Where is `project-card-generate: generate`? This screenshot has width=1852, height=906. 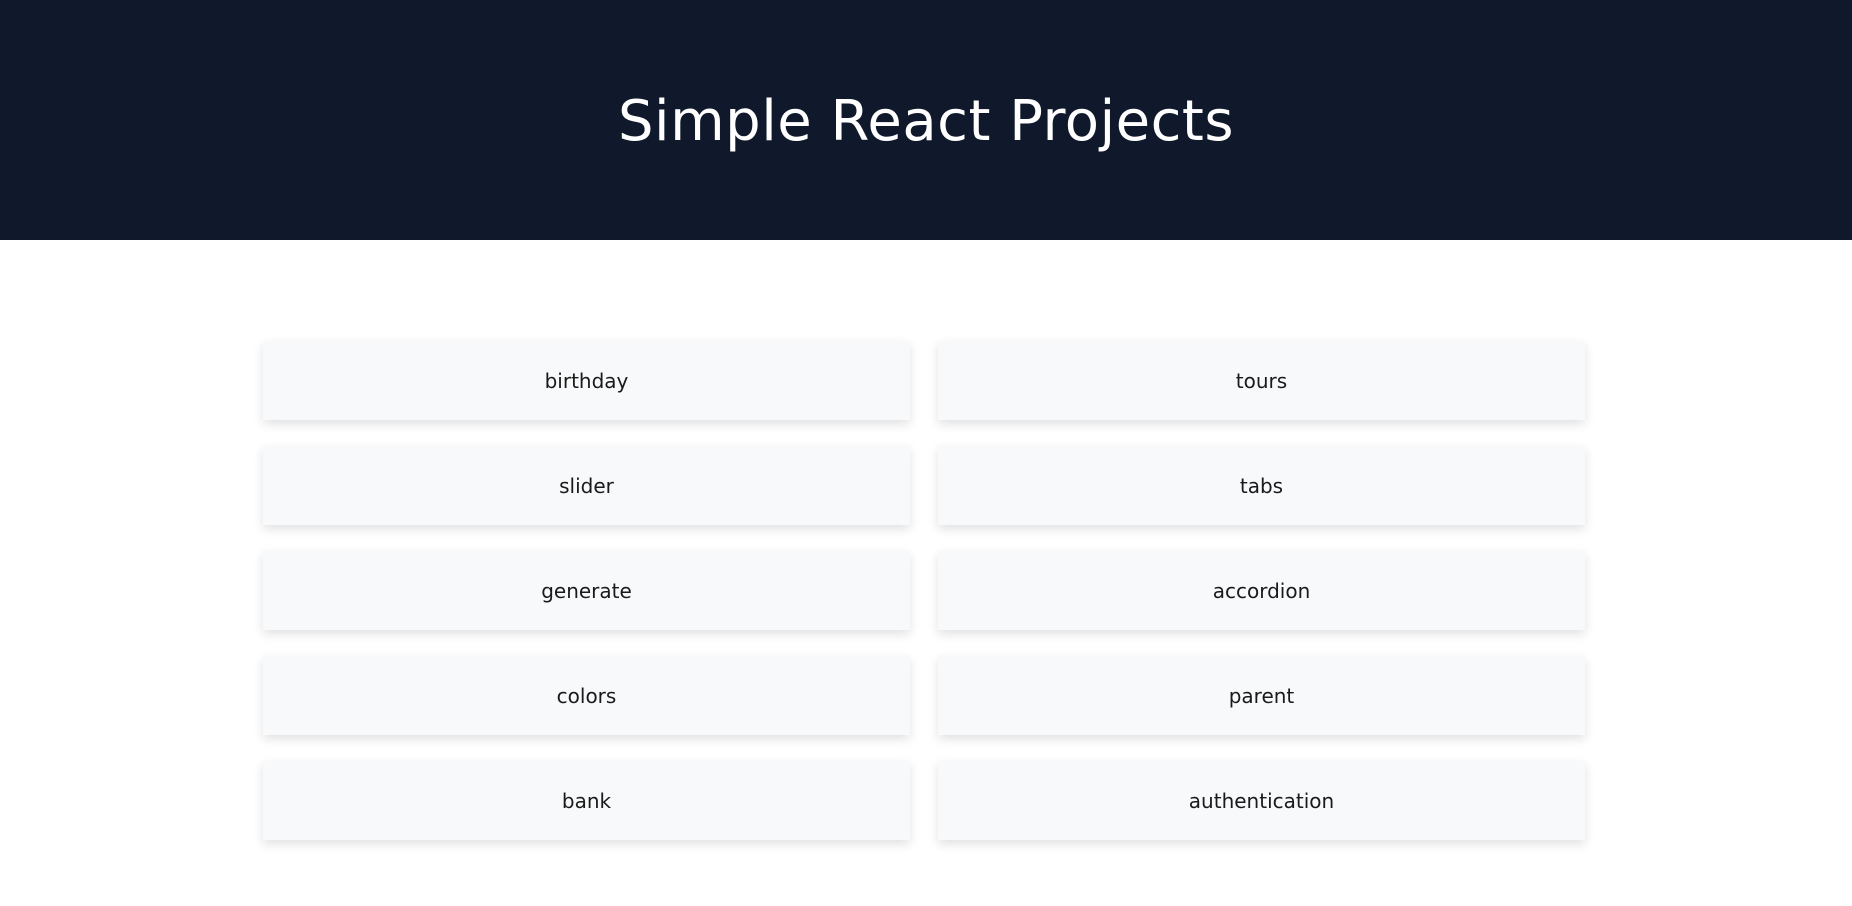
project-card-generate: generate is located at coordinates (586, 590).